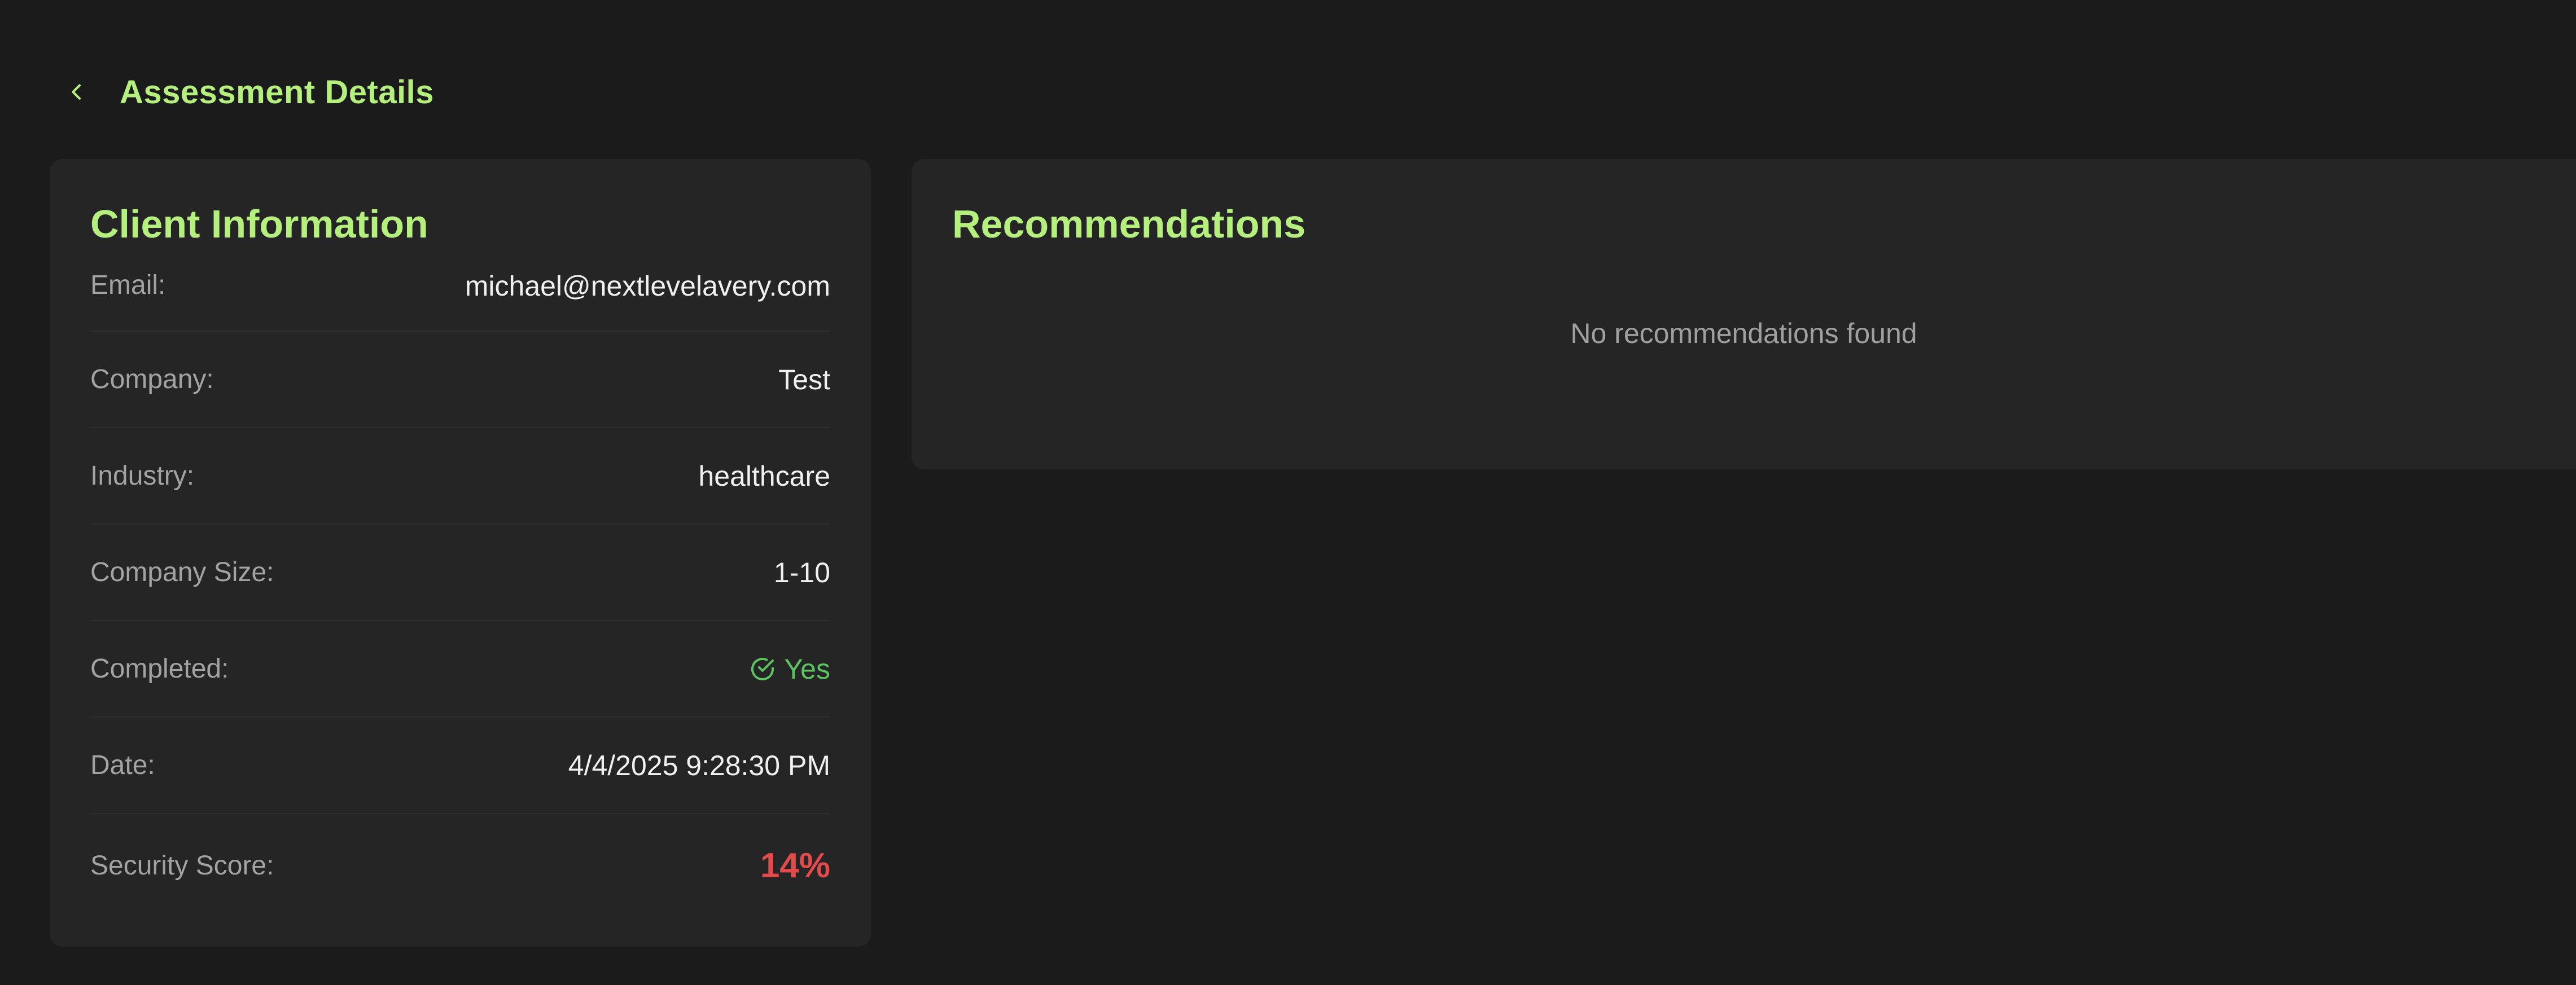  I want to click on completed-status: Yes, so click(789, 669).